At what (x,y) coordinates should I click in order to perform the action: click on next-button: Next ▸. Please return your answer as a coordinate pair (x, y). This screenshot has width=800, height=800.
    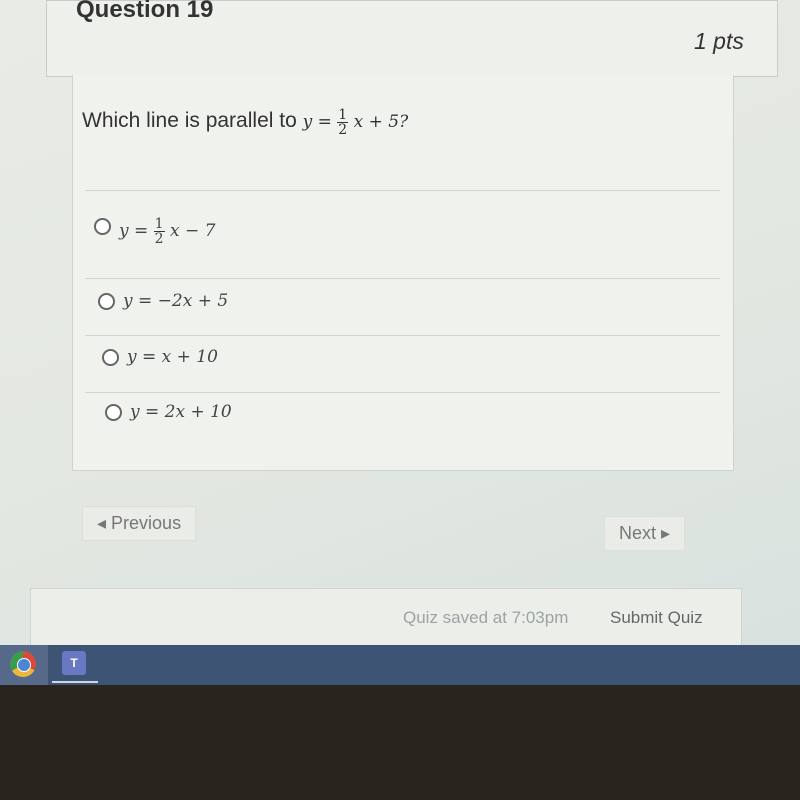
    Looking at the image, I should click on (645, 533).